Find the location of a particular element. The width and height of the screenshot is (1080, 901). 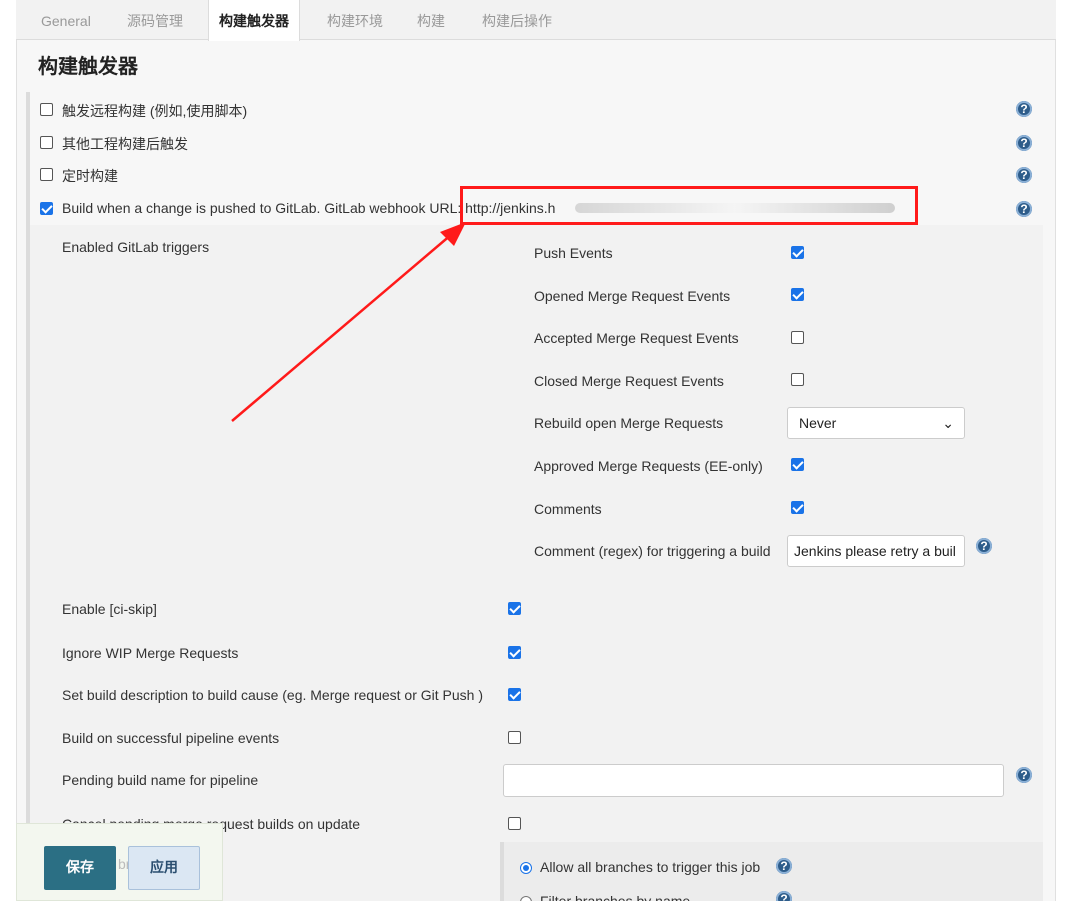

annotation-highlight-box is located at coordinates (689, 205).